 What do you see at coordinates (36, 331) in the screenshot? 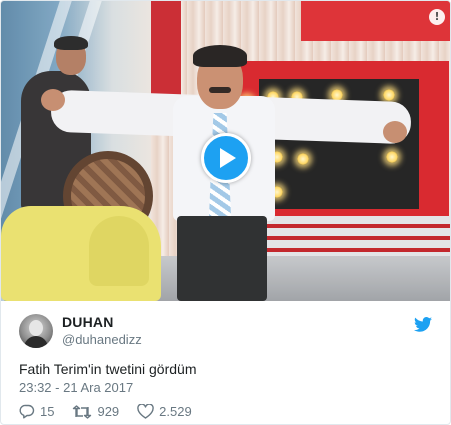
I see `avatar` at bounding box center [36, 331].